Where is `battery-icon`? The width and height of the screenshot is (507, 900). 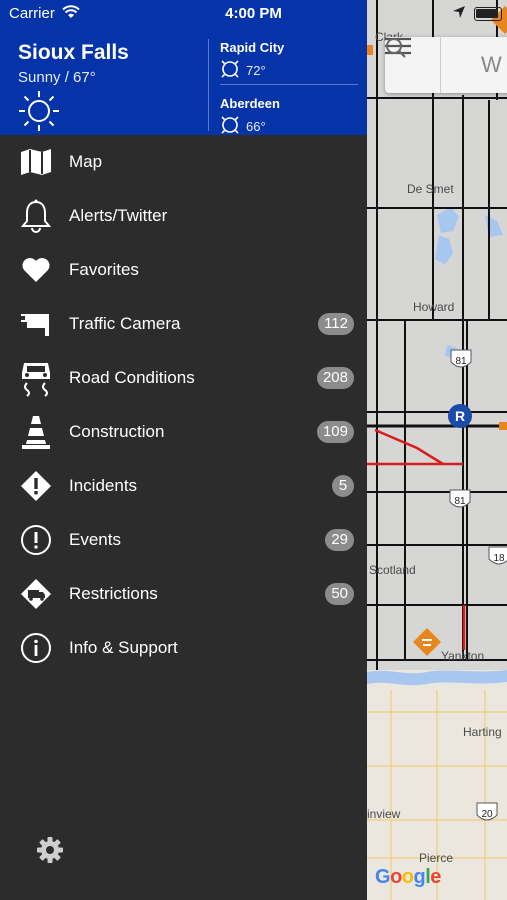
battery-icon is located at coordinates (488, 14).